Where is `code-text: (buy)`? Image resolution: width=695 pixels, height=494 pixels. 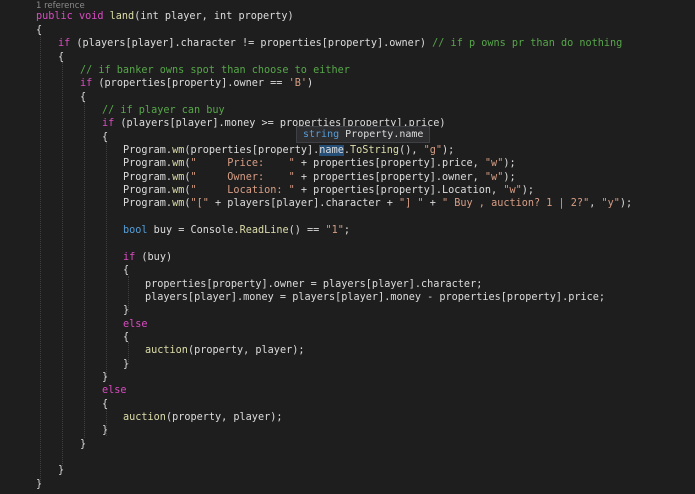
code-text: (buy) is located at coordinates (154, 257).